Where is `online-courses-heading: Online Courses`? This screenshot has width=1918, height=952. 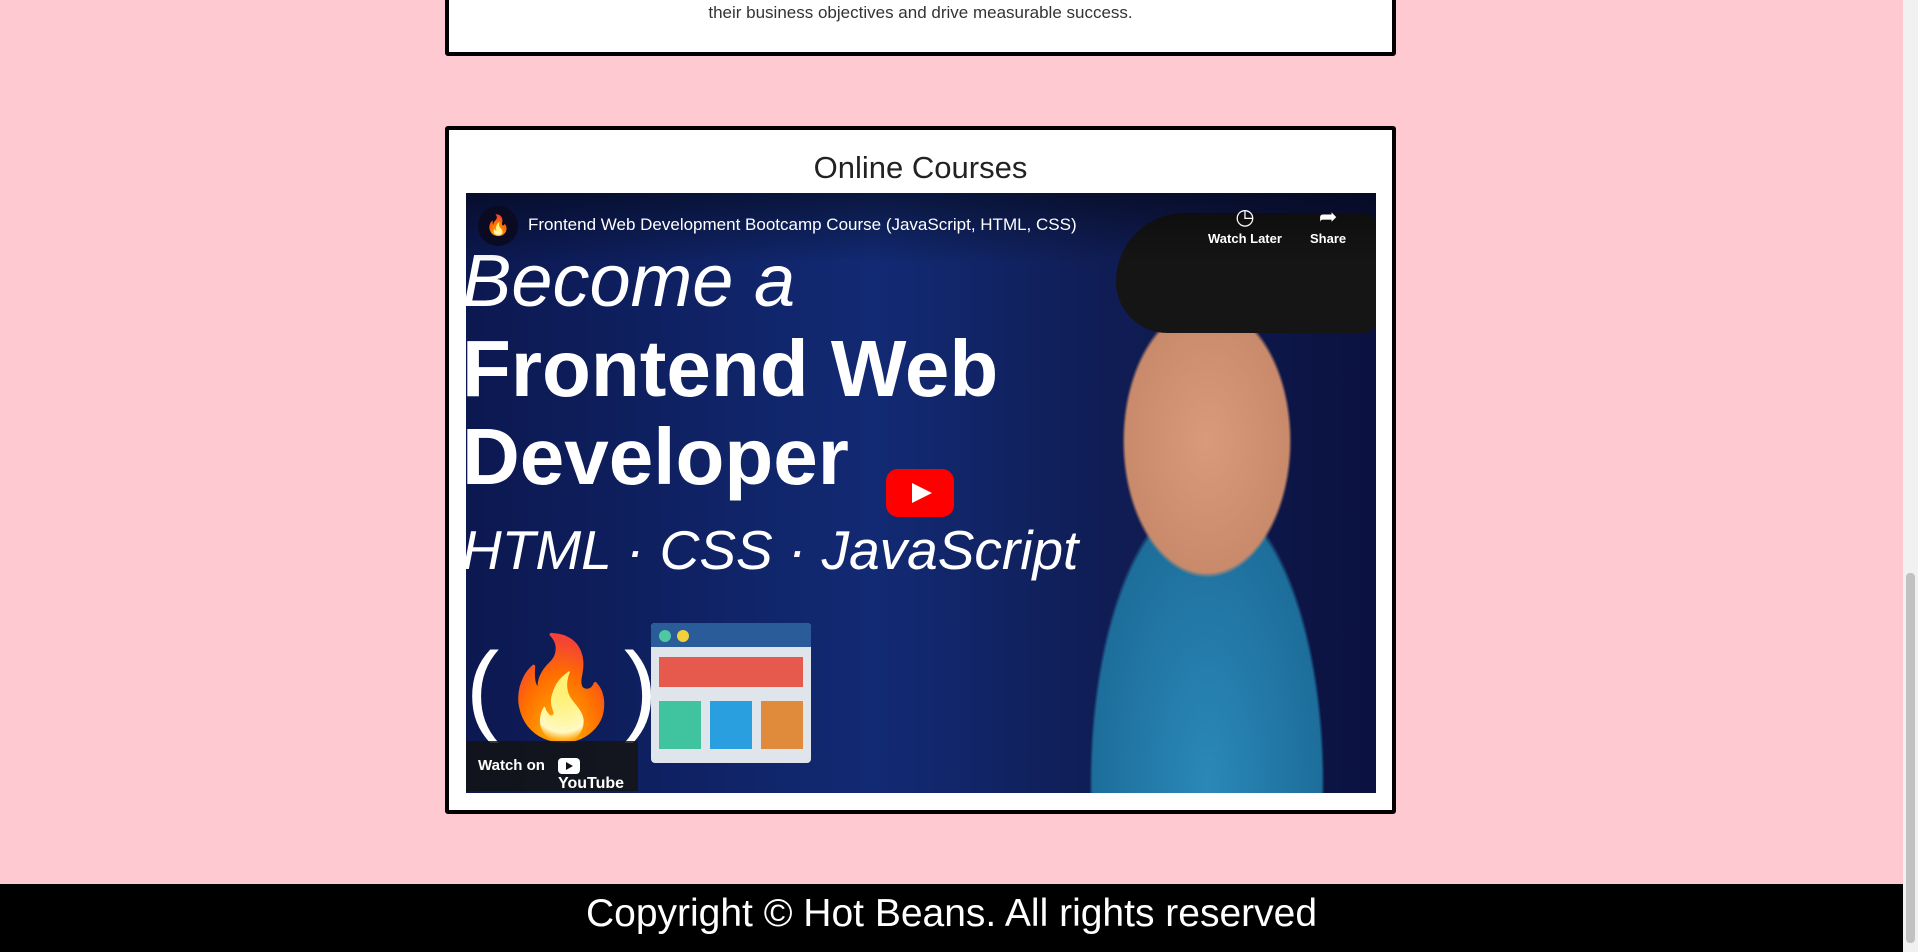 online-courses-heading: Online Courses is located at coordinates (920, 167).